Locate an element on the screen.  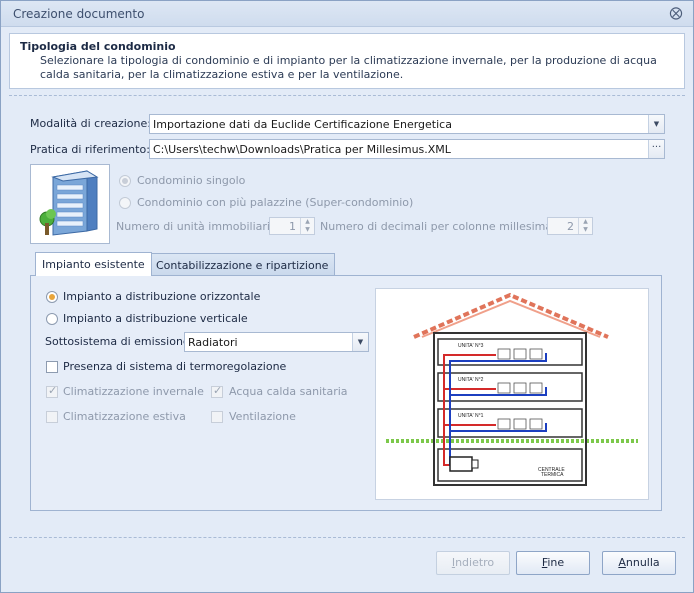
unita-stepper: 1 ▲ ▼ is located at coordinates (292, 226).